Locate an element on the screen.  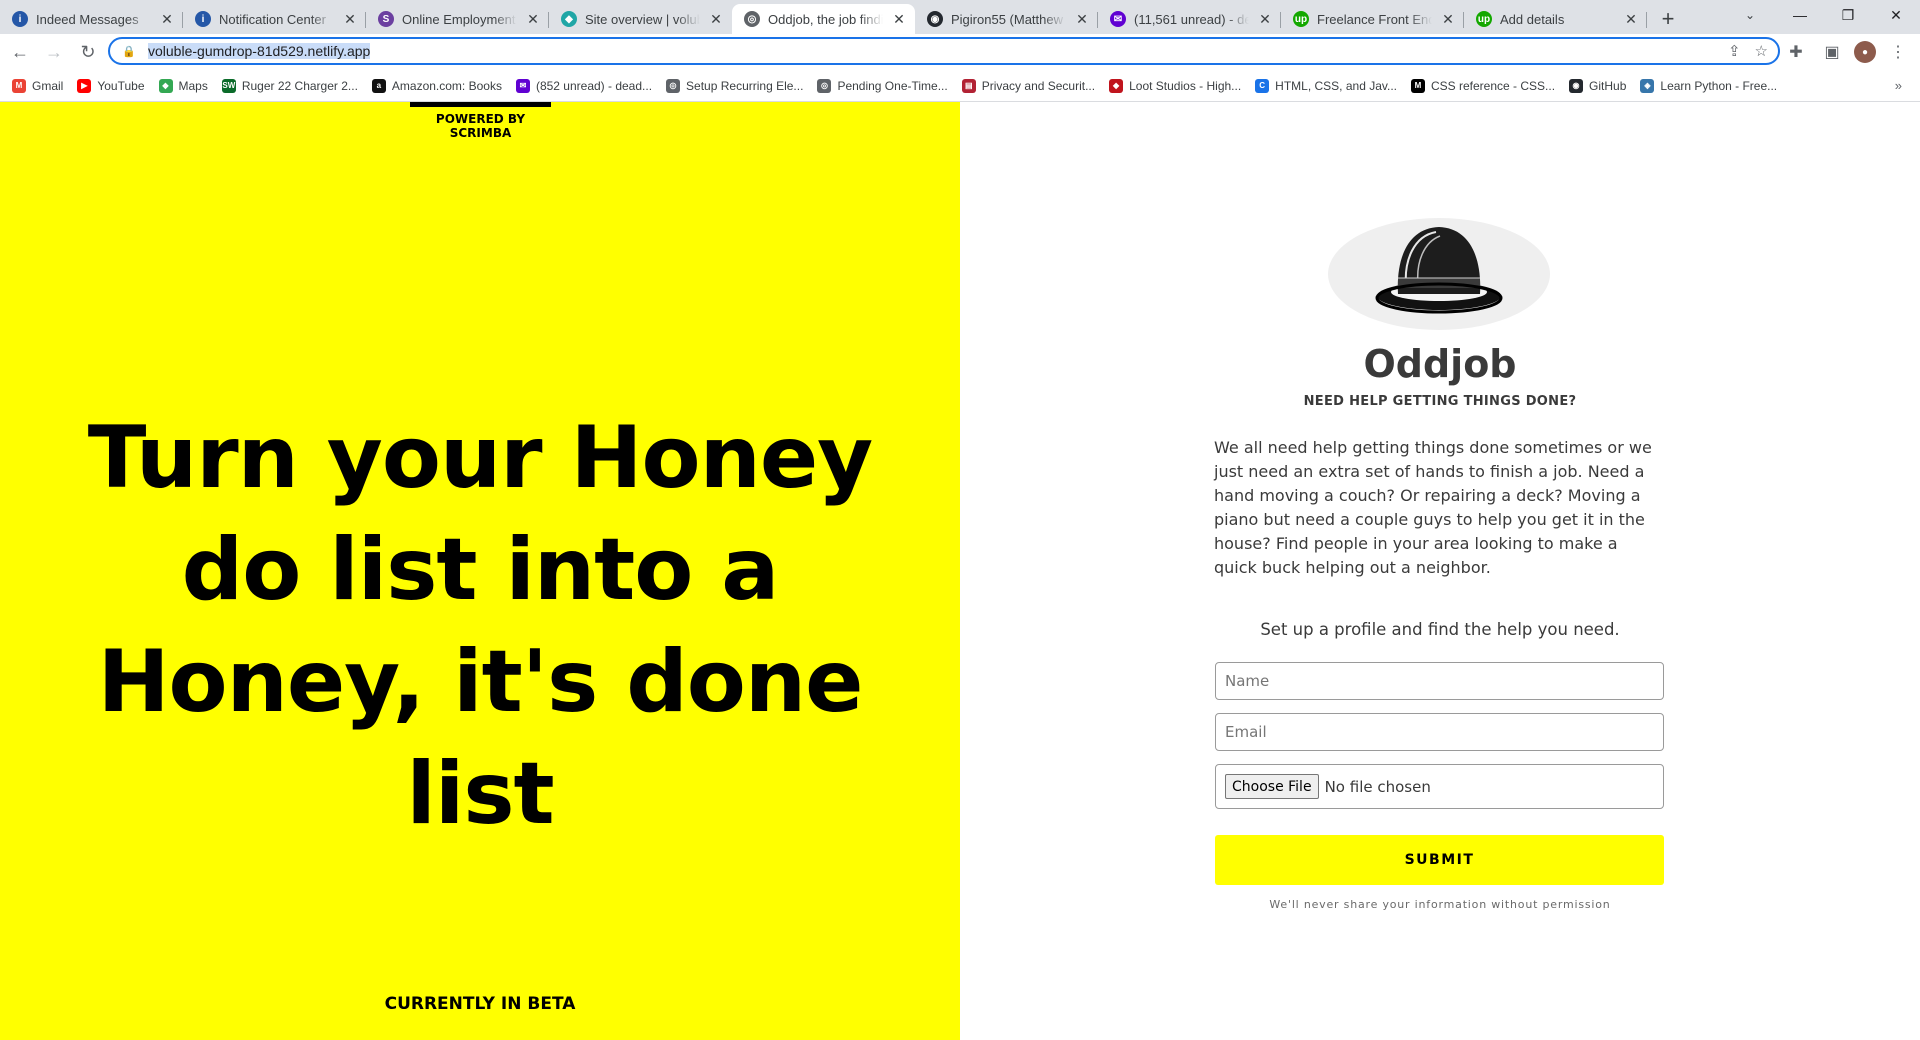
extensions-puzzle-icon: ✚ is located at coordinates (1796, 52).